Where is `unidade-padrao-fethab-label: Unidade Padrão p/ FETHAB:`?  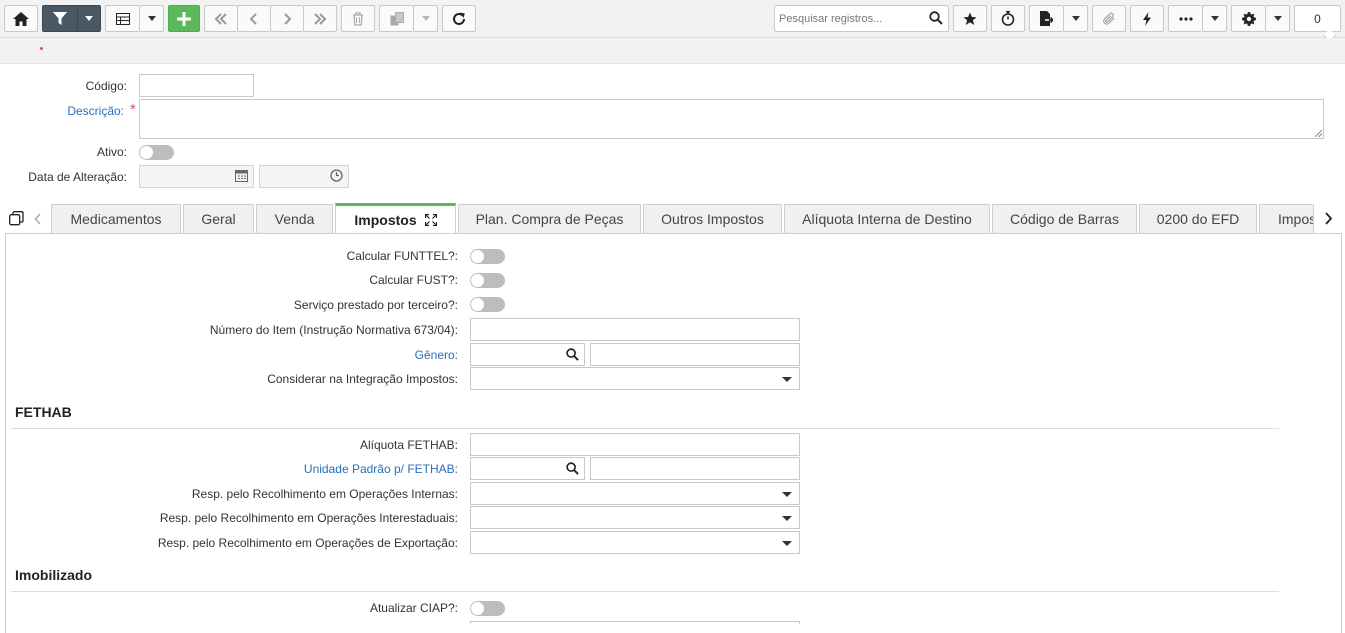 unidade-padrao-fethab-label: Unidade Padrão p/ FETHAB: is located at coordinates (380, 469).